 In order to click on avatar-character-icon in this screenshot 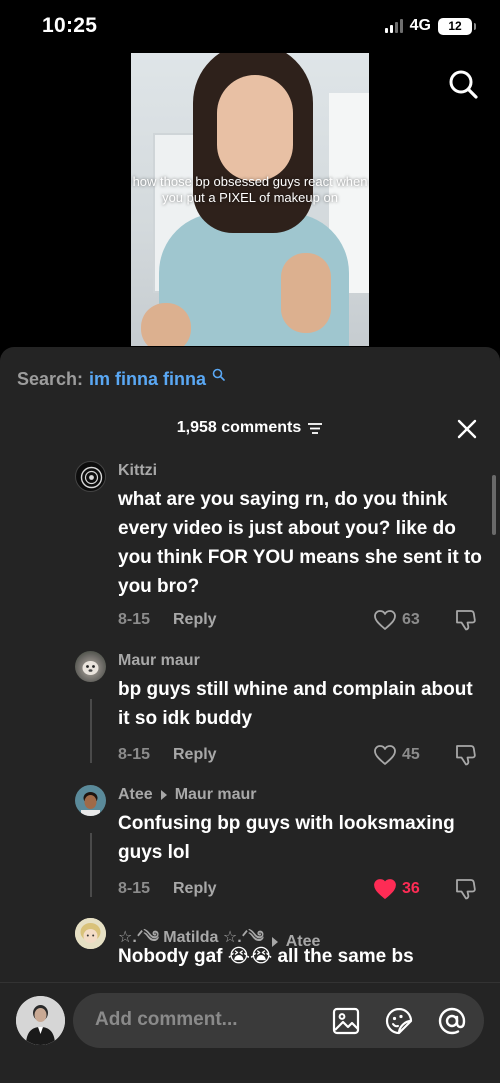, I will do `click(90, 933)`.